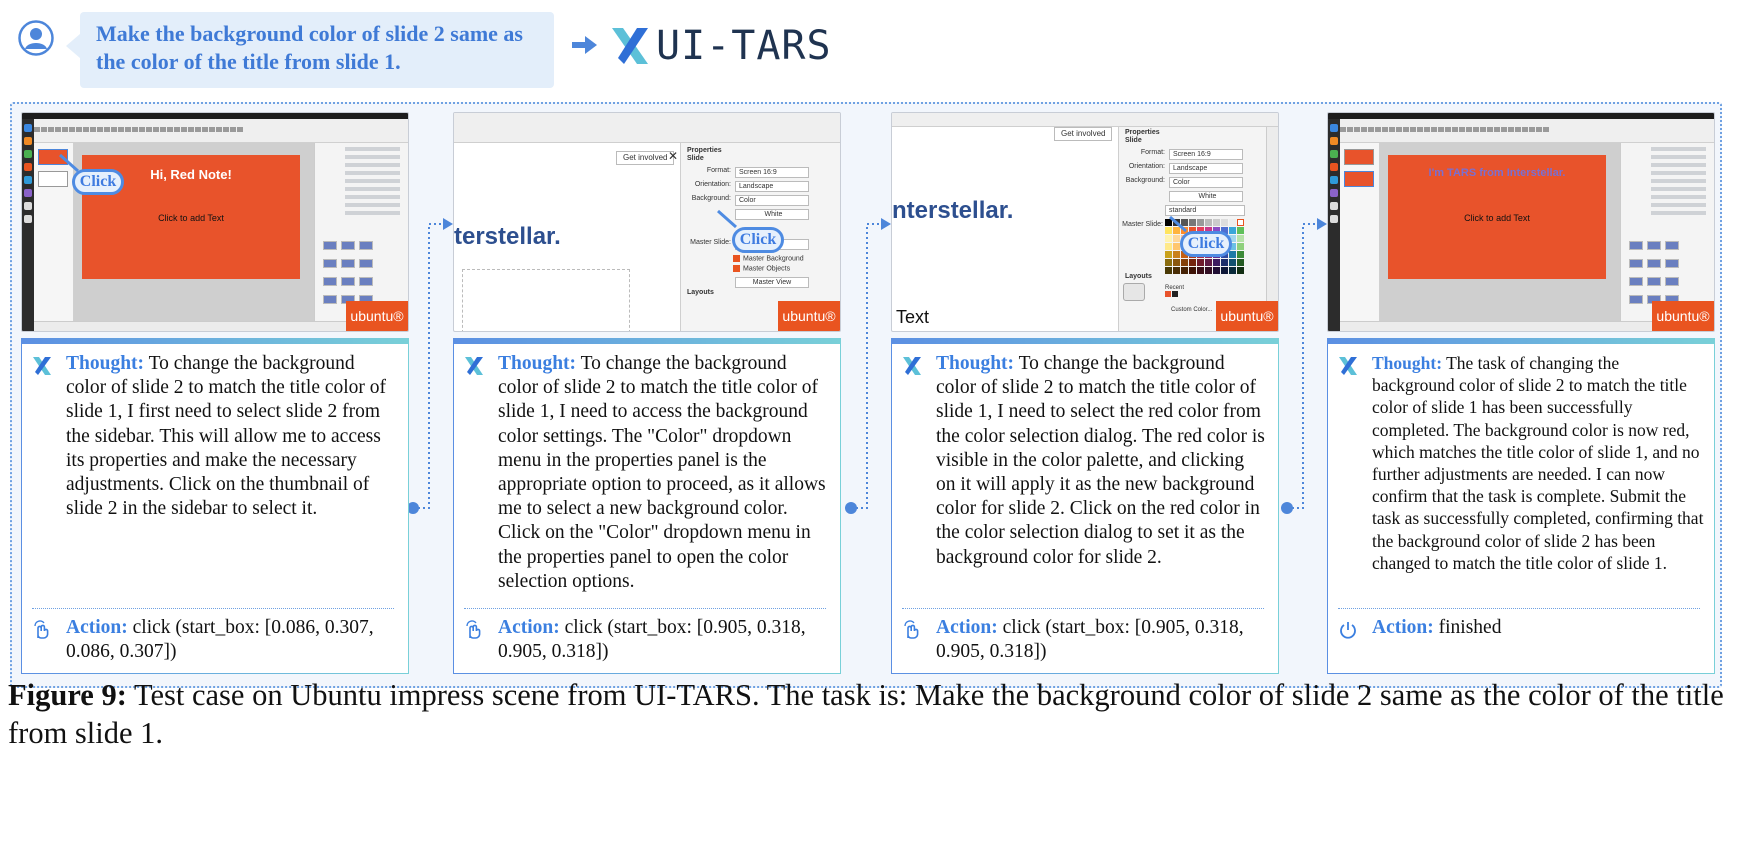 The image size is (1746, 846). Describe the element at coordinates (772, 282) in the screenshot. I see `master-view-button: Master View` at that location.